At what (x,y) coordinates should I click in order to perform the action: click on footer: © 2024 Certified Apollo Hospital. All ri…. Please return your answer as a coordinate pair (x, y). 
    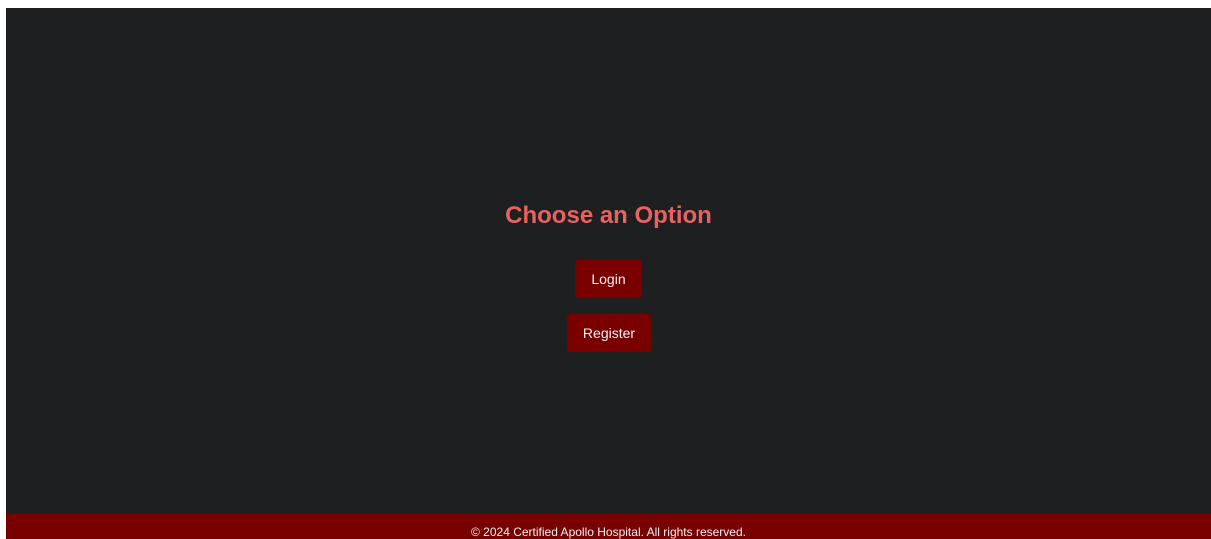
    Looking at the image, I should click on (608, 526).